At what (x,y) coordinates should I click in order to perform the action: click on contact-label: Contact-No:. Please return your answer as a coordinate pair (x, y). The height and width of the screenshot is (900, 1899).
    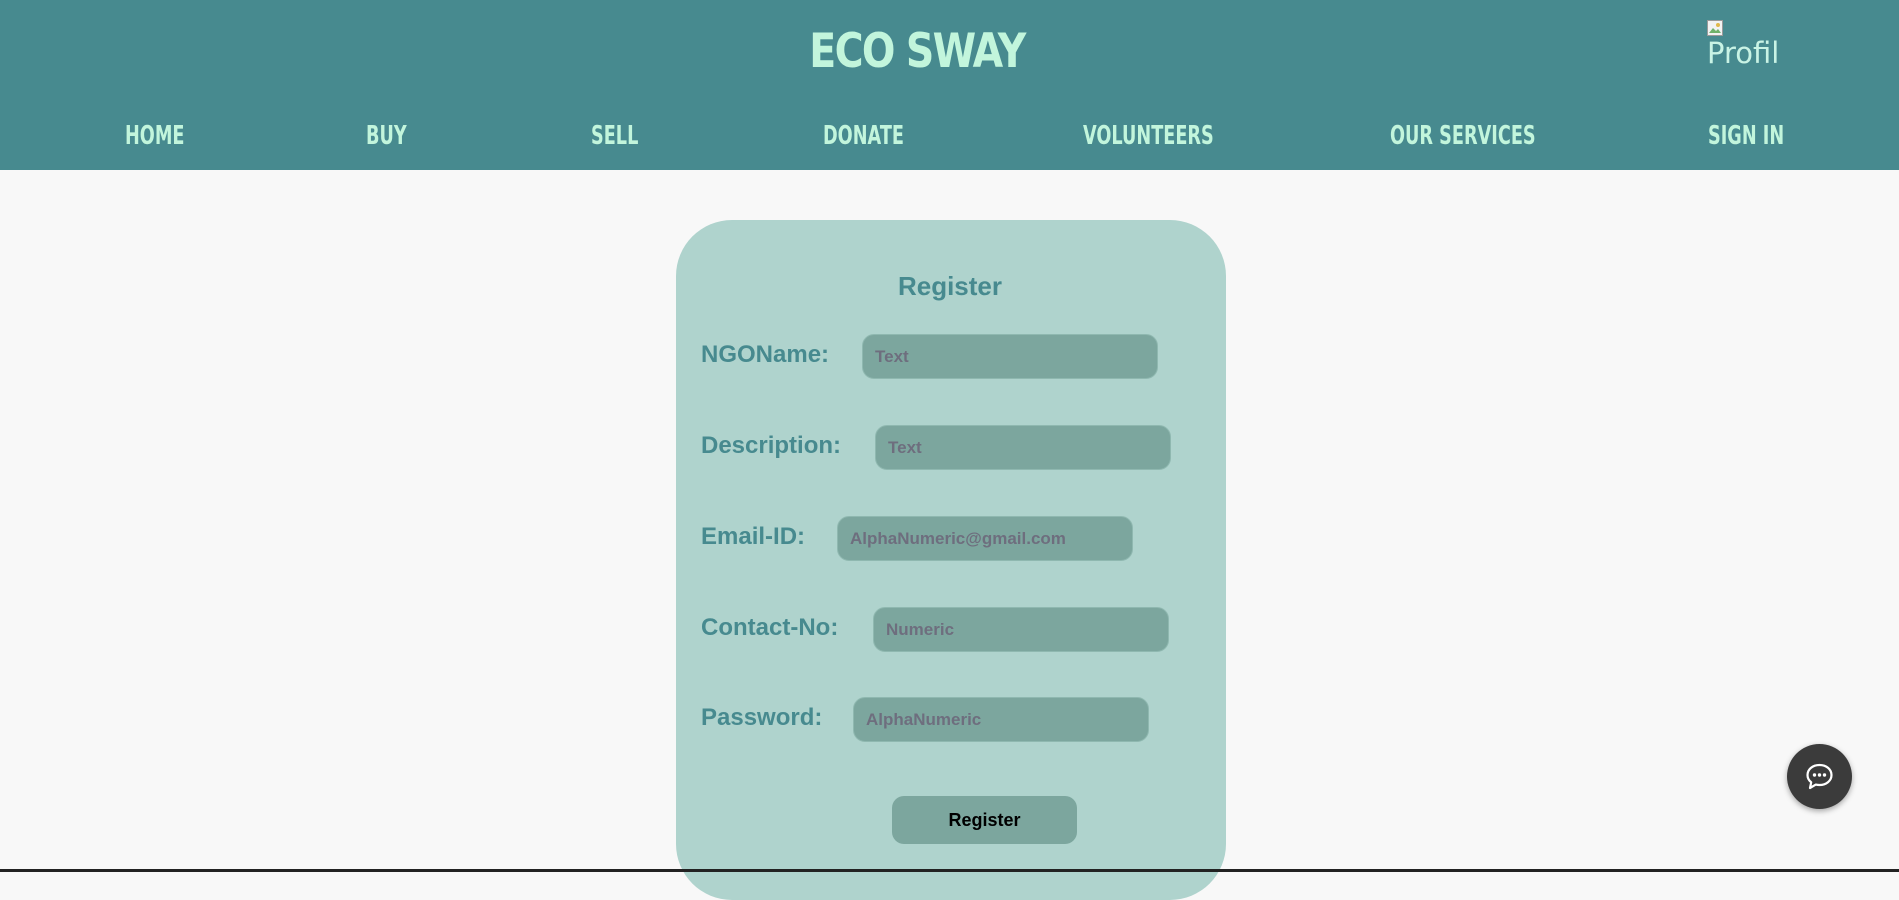
    Looking at the image, I should click on (770, 627).